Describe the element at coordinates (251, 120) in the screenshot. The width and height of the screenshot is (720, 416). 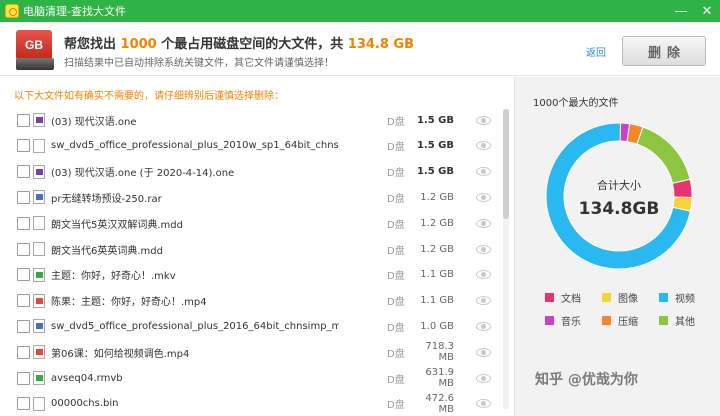
I see `file-row: (03) 现代汉语.one D盘 1.5 GB` at that location.